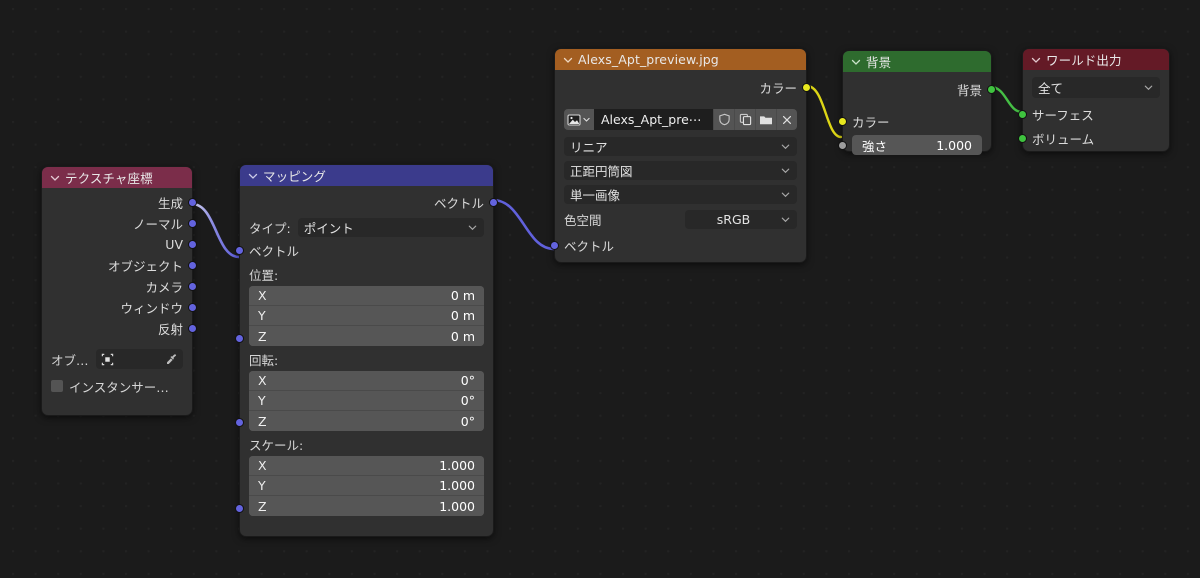  I want to click on checkbox-from-instancer, so click(57, 386).